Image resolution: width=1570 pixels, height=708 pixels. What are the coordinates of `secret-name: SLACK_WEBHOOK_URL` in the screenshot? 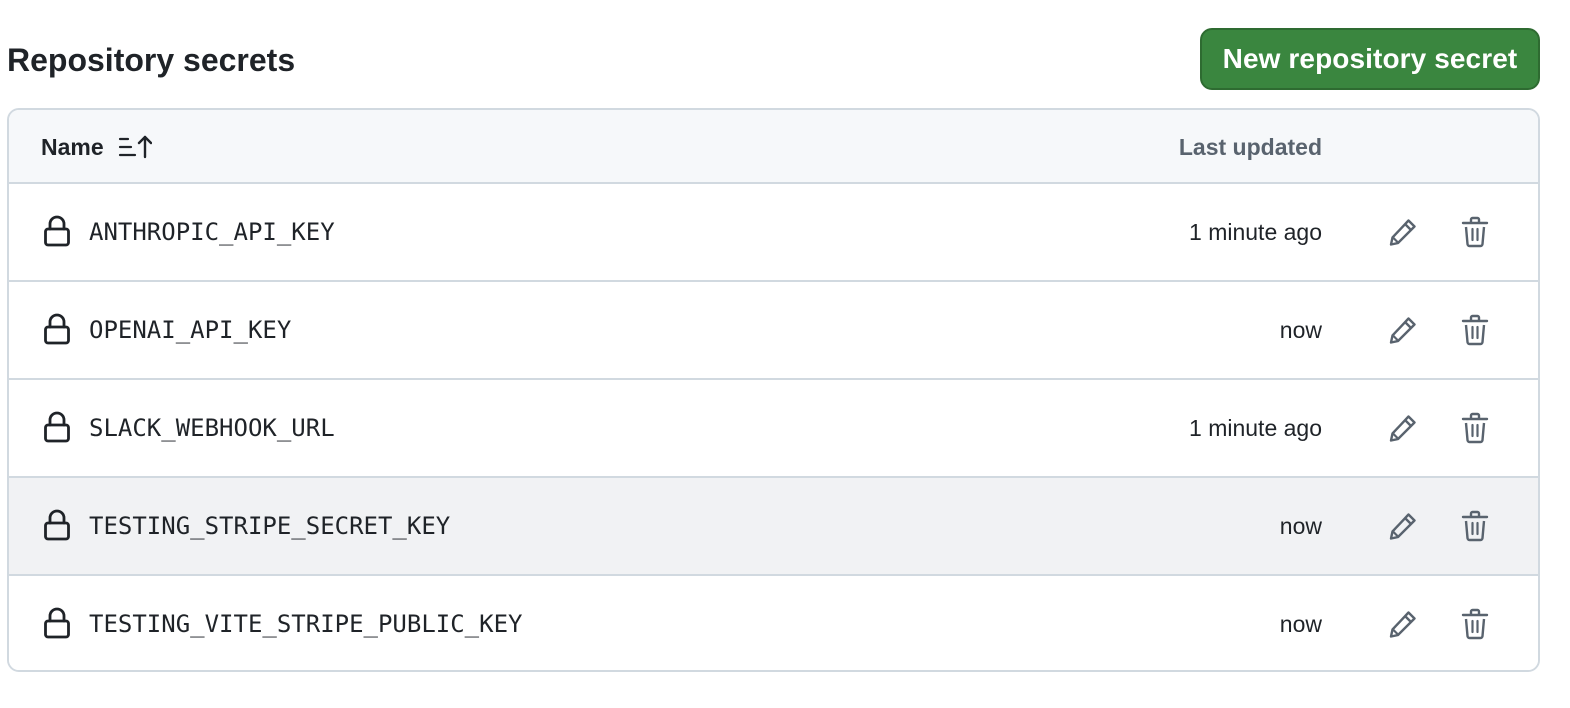 It's located at (212, 428).